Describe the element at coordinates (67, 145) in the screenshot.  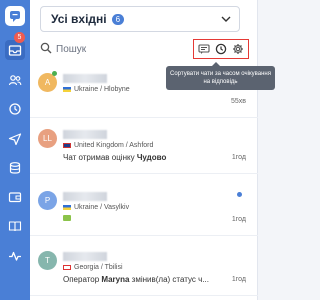
I see `uk-flag-icon` at that location.